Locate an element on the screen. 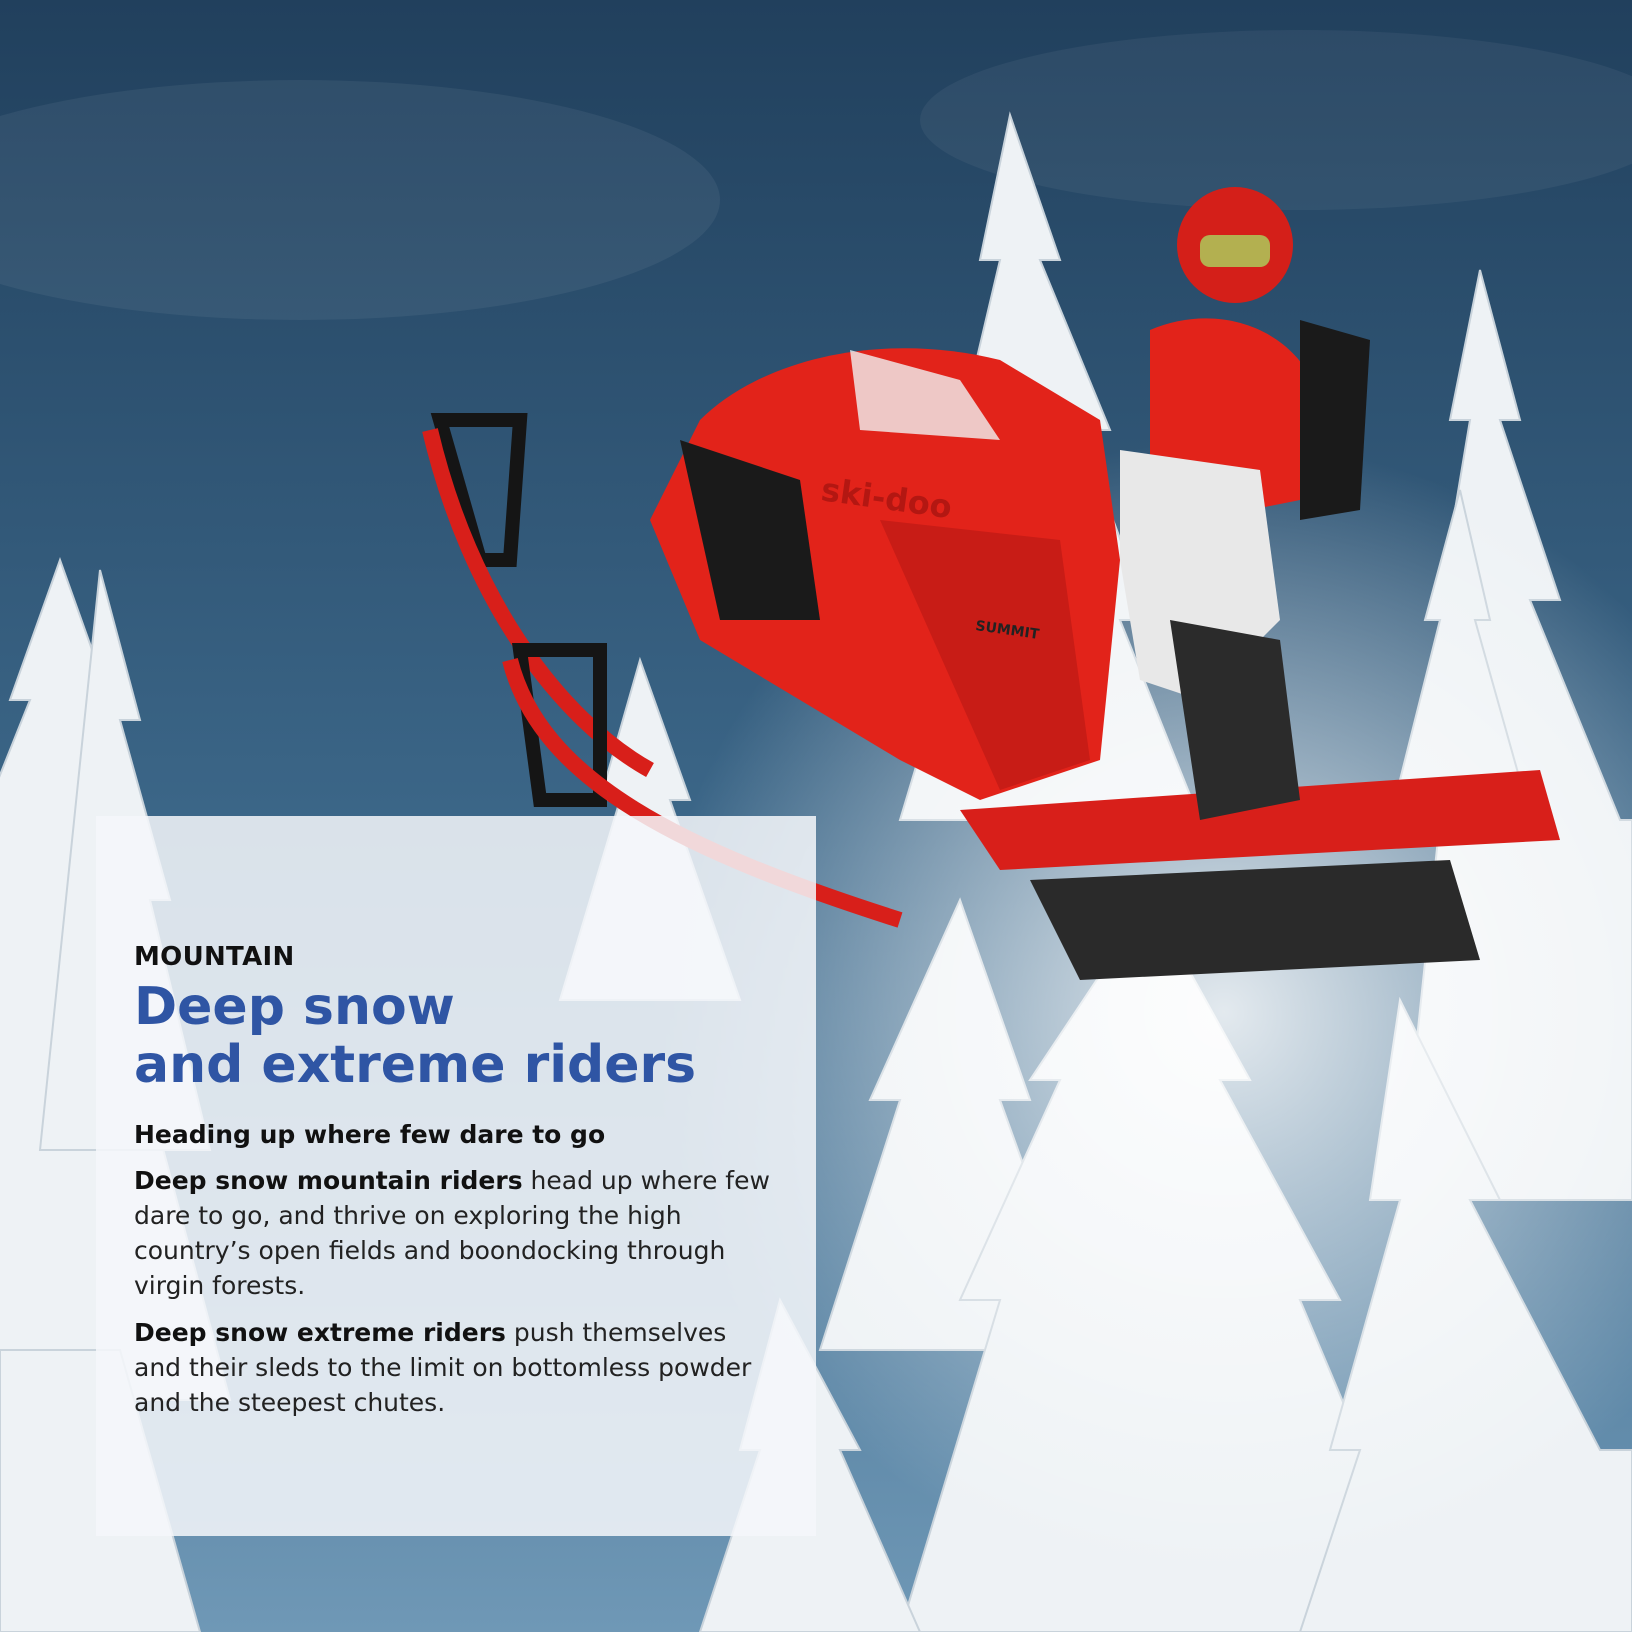  paragraph-lead: Deep snow mountain riders is located at coordinates (328, 1180).